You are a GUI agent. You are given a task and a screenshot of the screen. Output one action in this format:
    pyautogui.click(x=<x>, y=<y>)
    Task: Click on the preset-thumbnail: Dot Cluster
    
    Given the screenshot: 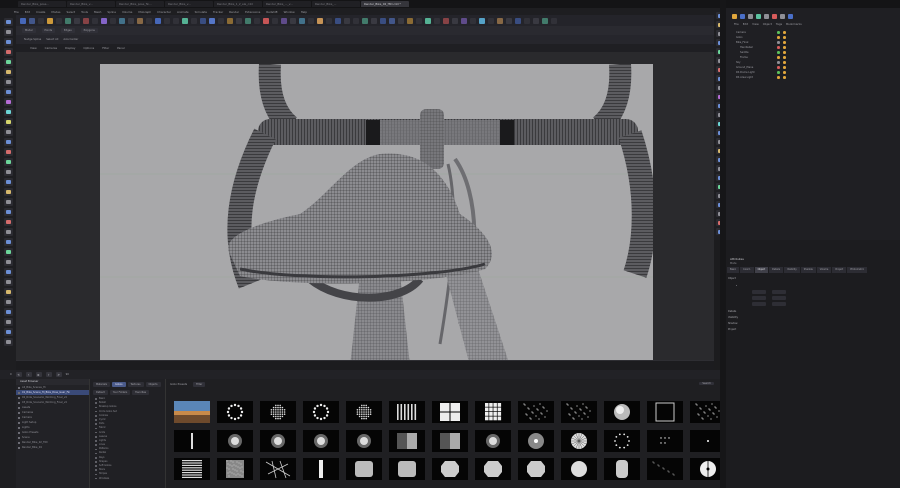 What is the action you would take?
    pyautogui.click(x=665, y=441)
    